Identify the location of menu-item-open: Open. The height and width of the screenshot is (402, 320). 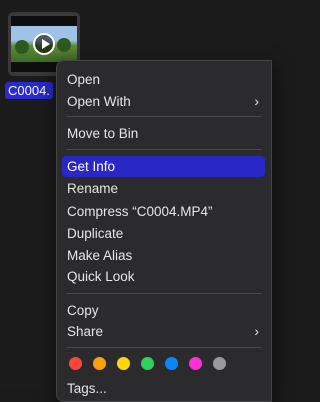
(163, 79).